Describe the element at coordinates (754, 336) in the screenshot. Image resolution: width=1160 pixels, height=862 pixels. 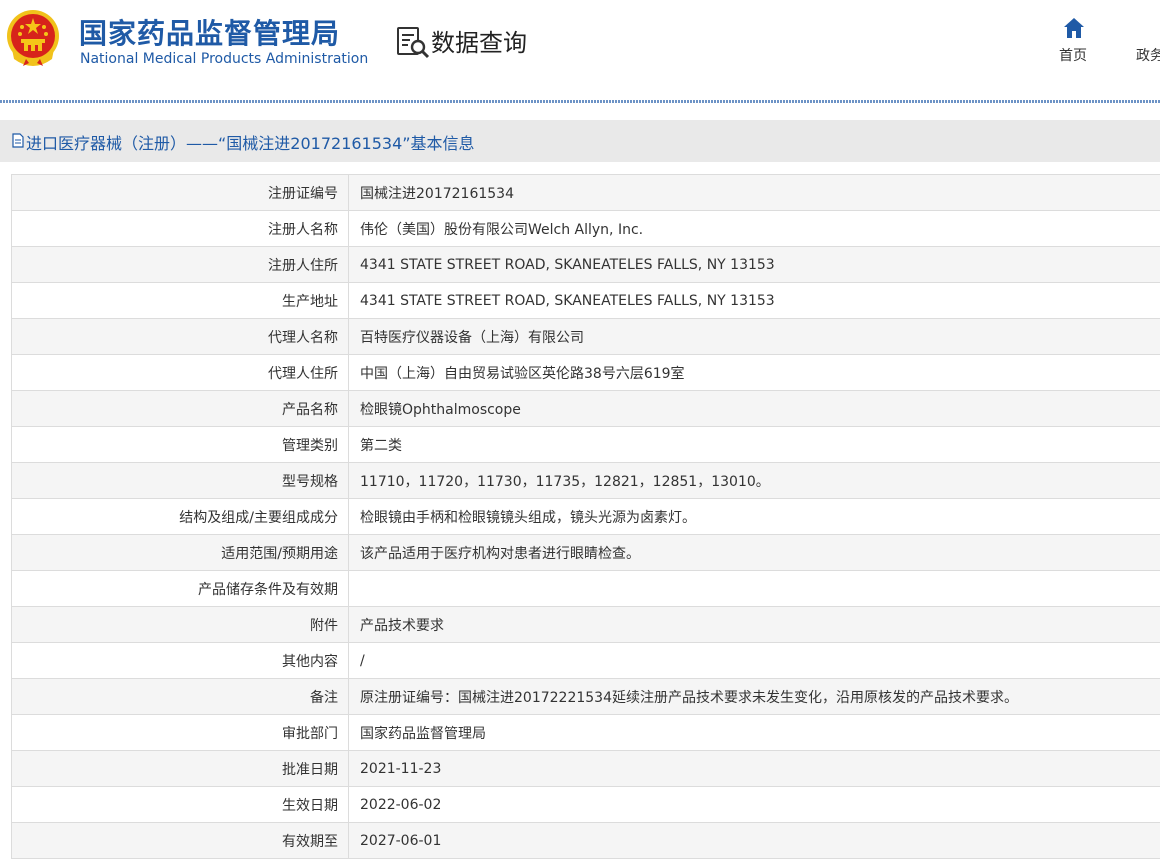
I see `field-value: 百特医疗仪器设备（上海）有限公司` at that location.